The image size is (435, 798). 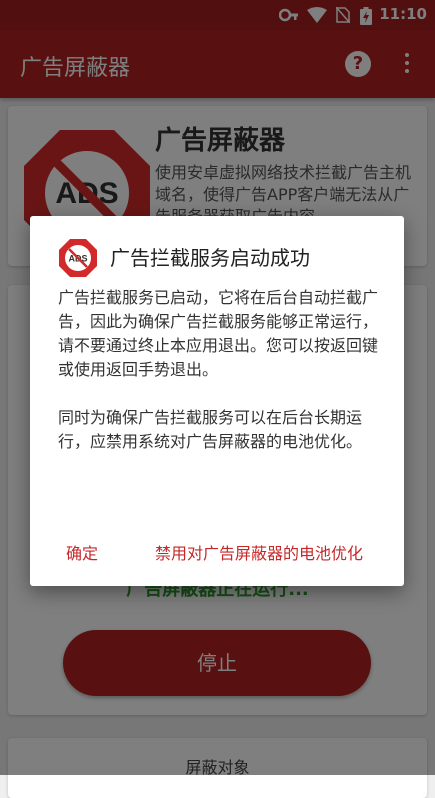 I want to click on disable-battery-optimization-button: 禁用对广告屏蔽器的电池优化, so click(x=259, y=552).